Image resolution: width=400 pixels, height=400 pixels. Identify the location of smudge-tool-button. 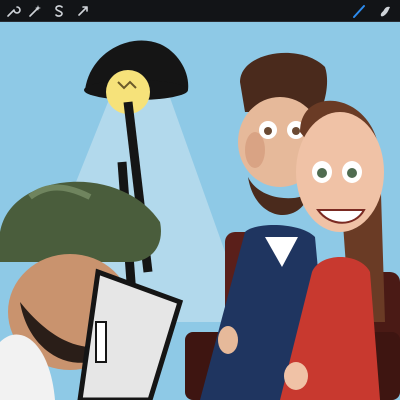
(385, 11).